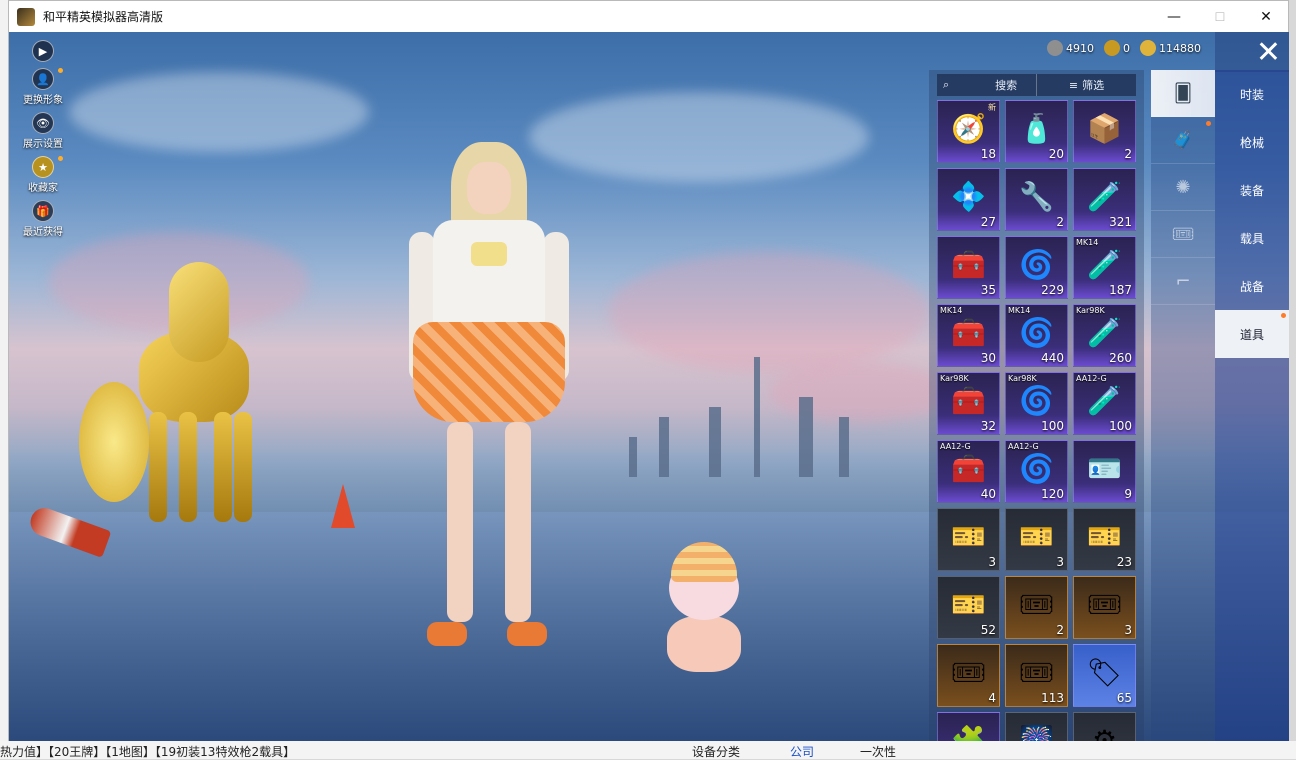 The width and height of the screenshot is (1296, 760). What do you see at coordinates (1104, 197) in the screenshot?
I see `item-icon: 🧪` at bounding box center [1104, 197].